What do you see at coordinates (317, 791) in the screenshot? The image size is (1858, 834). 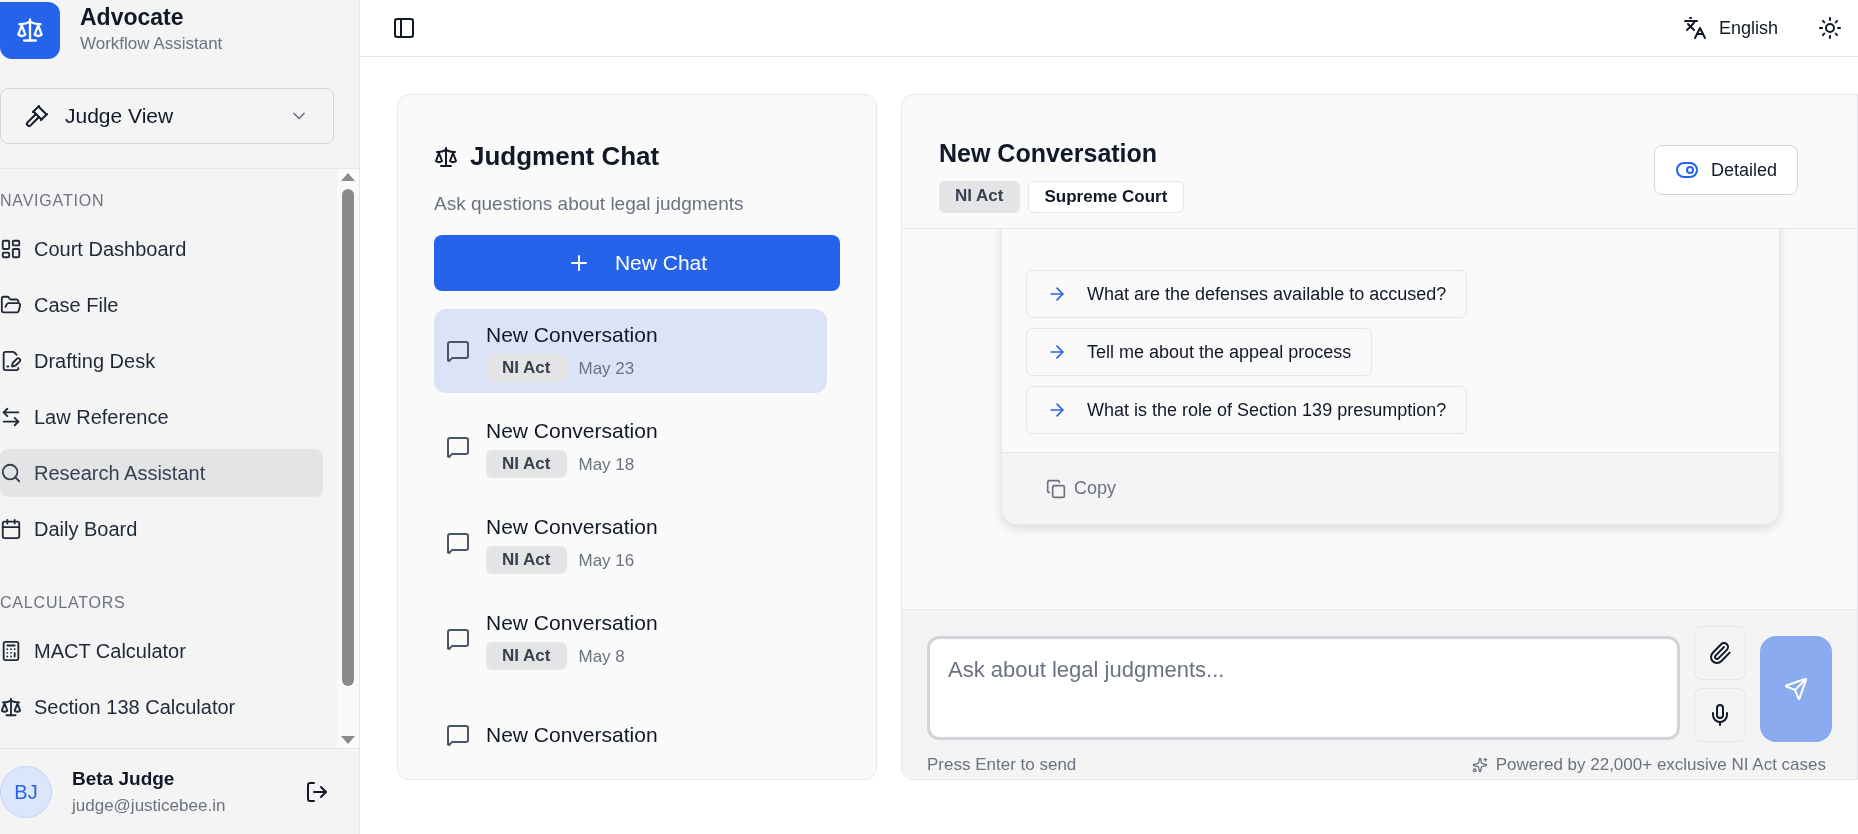 I see `logout-icon` at bounding box center [317, 791].